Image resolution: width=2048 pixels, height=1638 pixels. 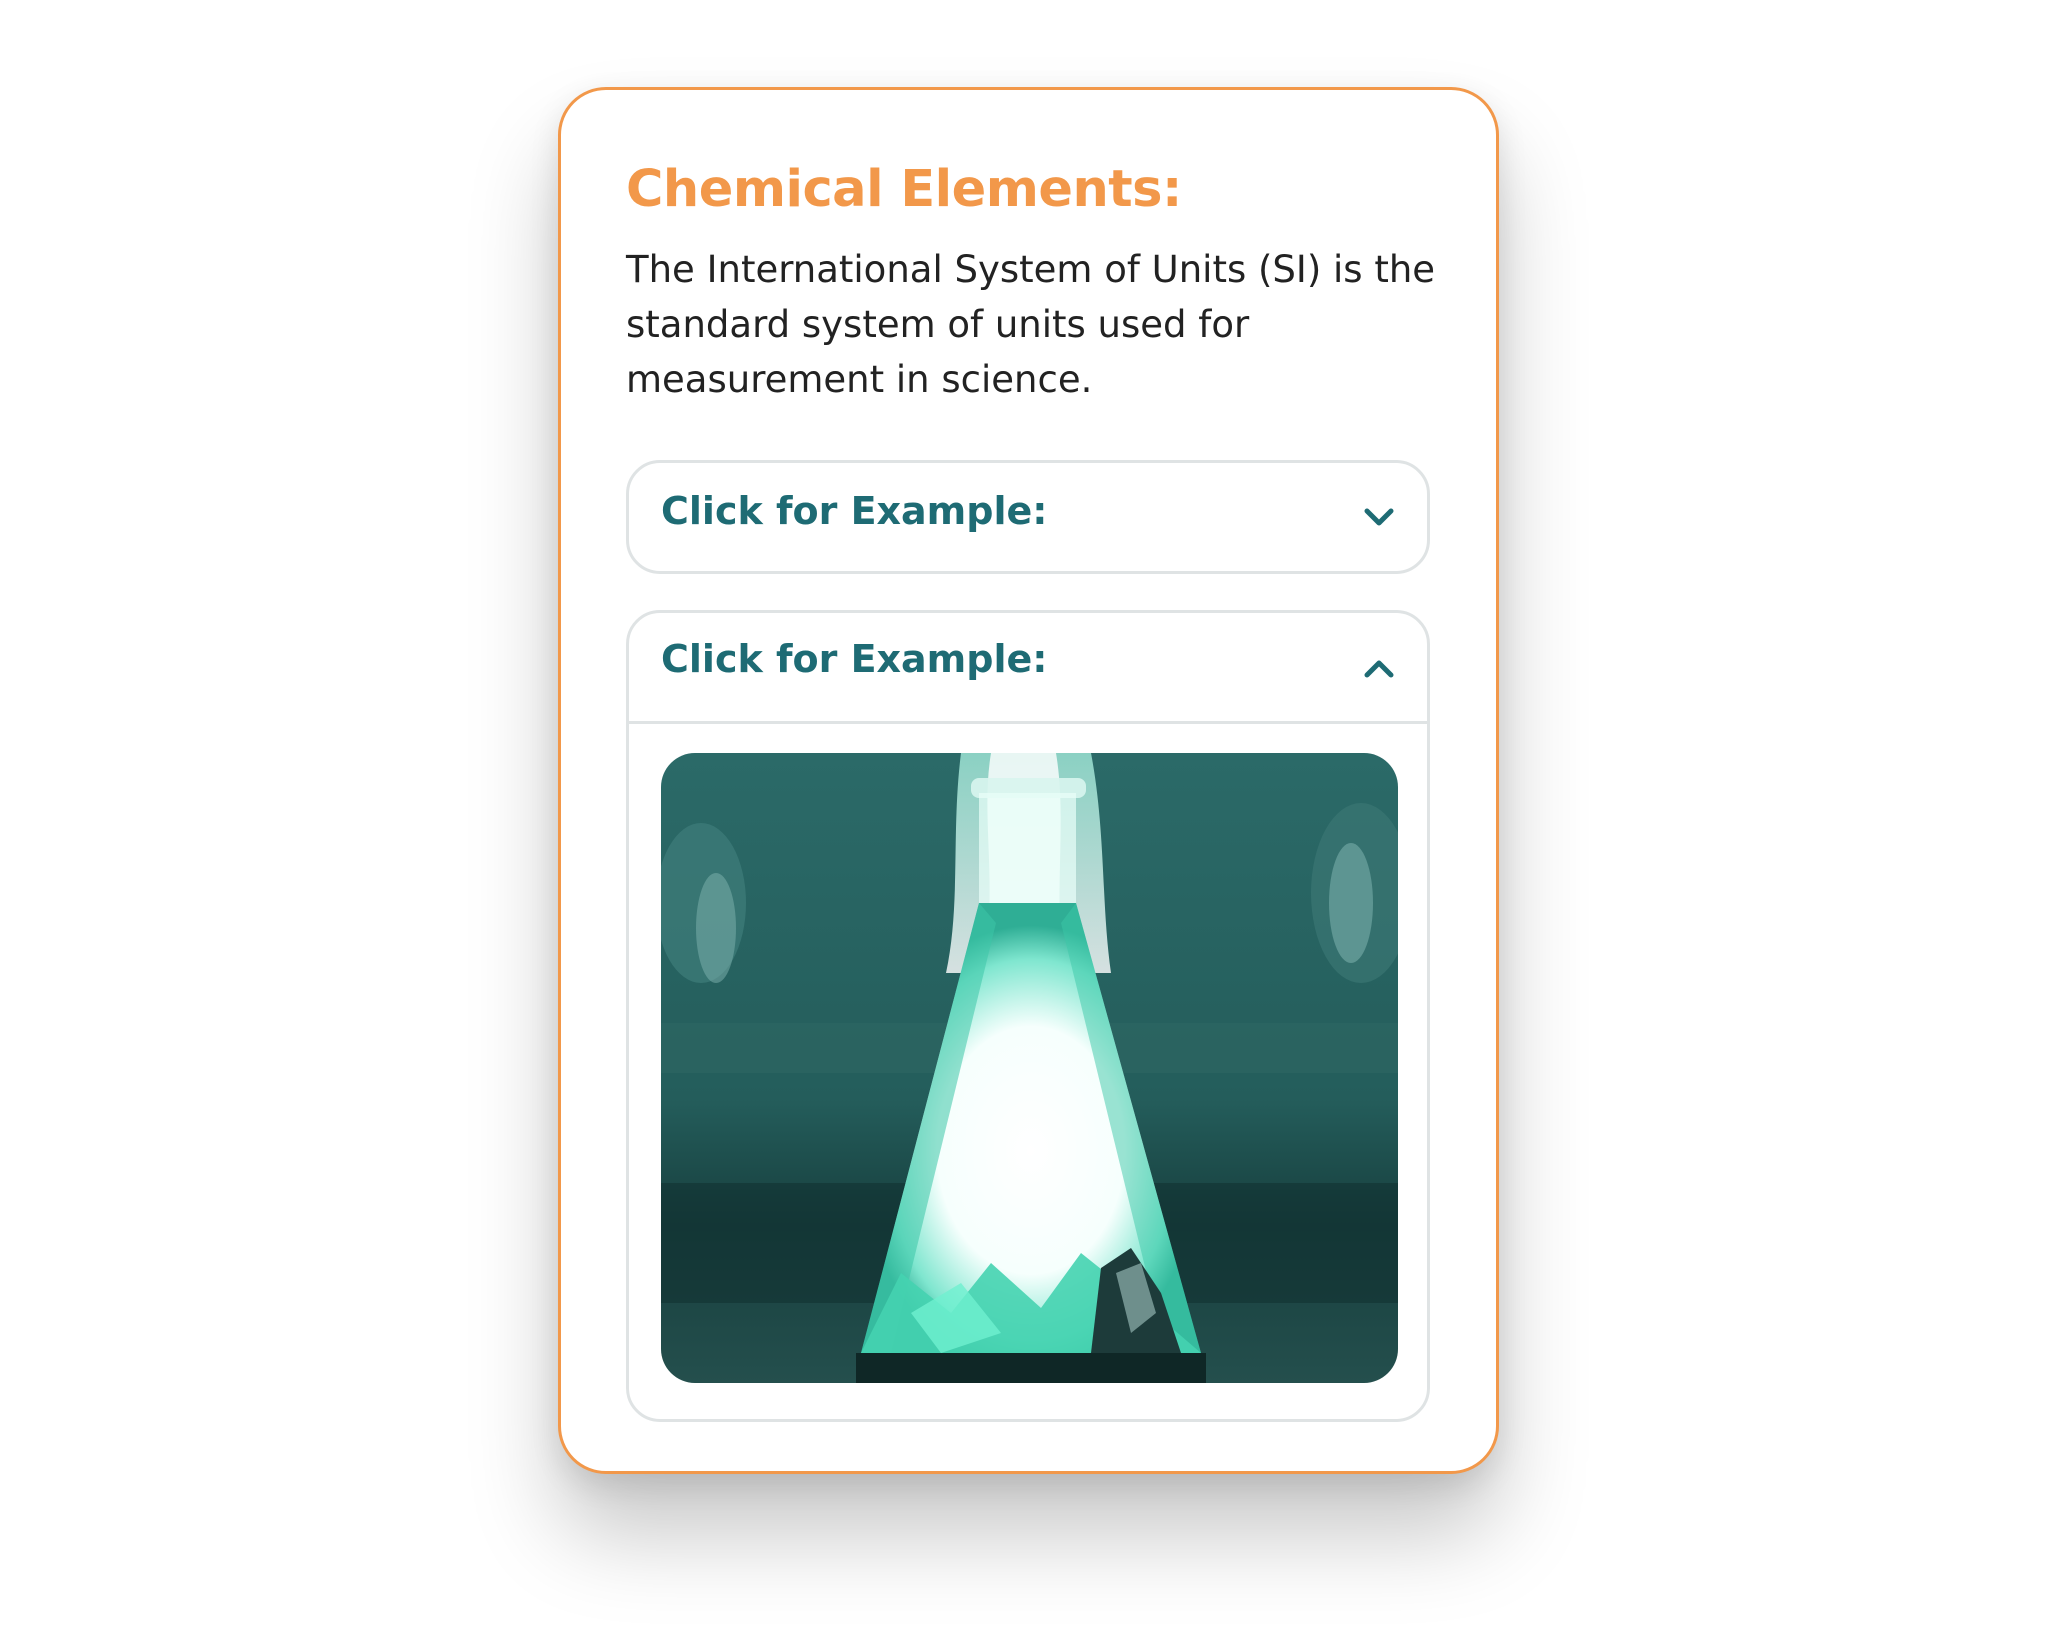 What do you see at coordinates (854, 511) in the screenshot?
I see `accordion-label-1: Click for Example:` at bounding box center [854, 511].